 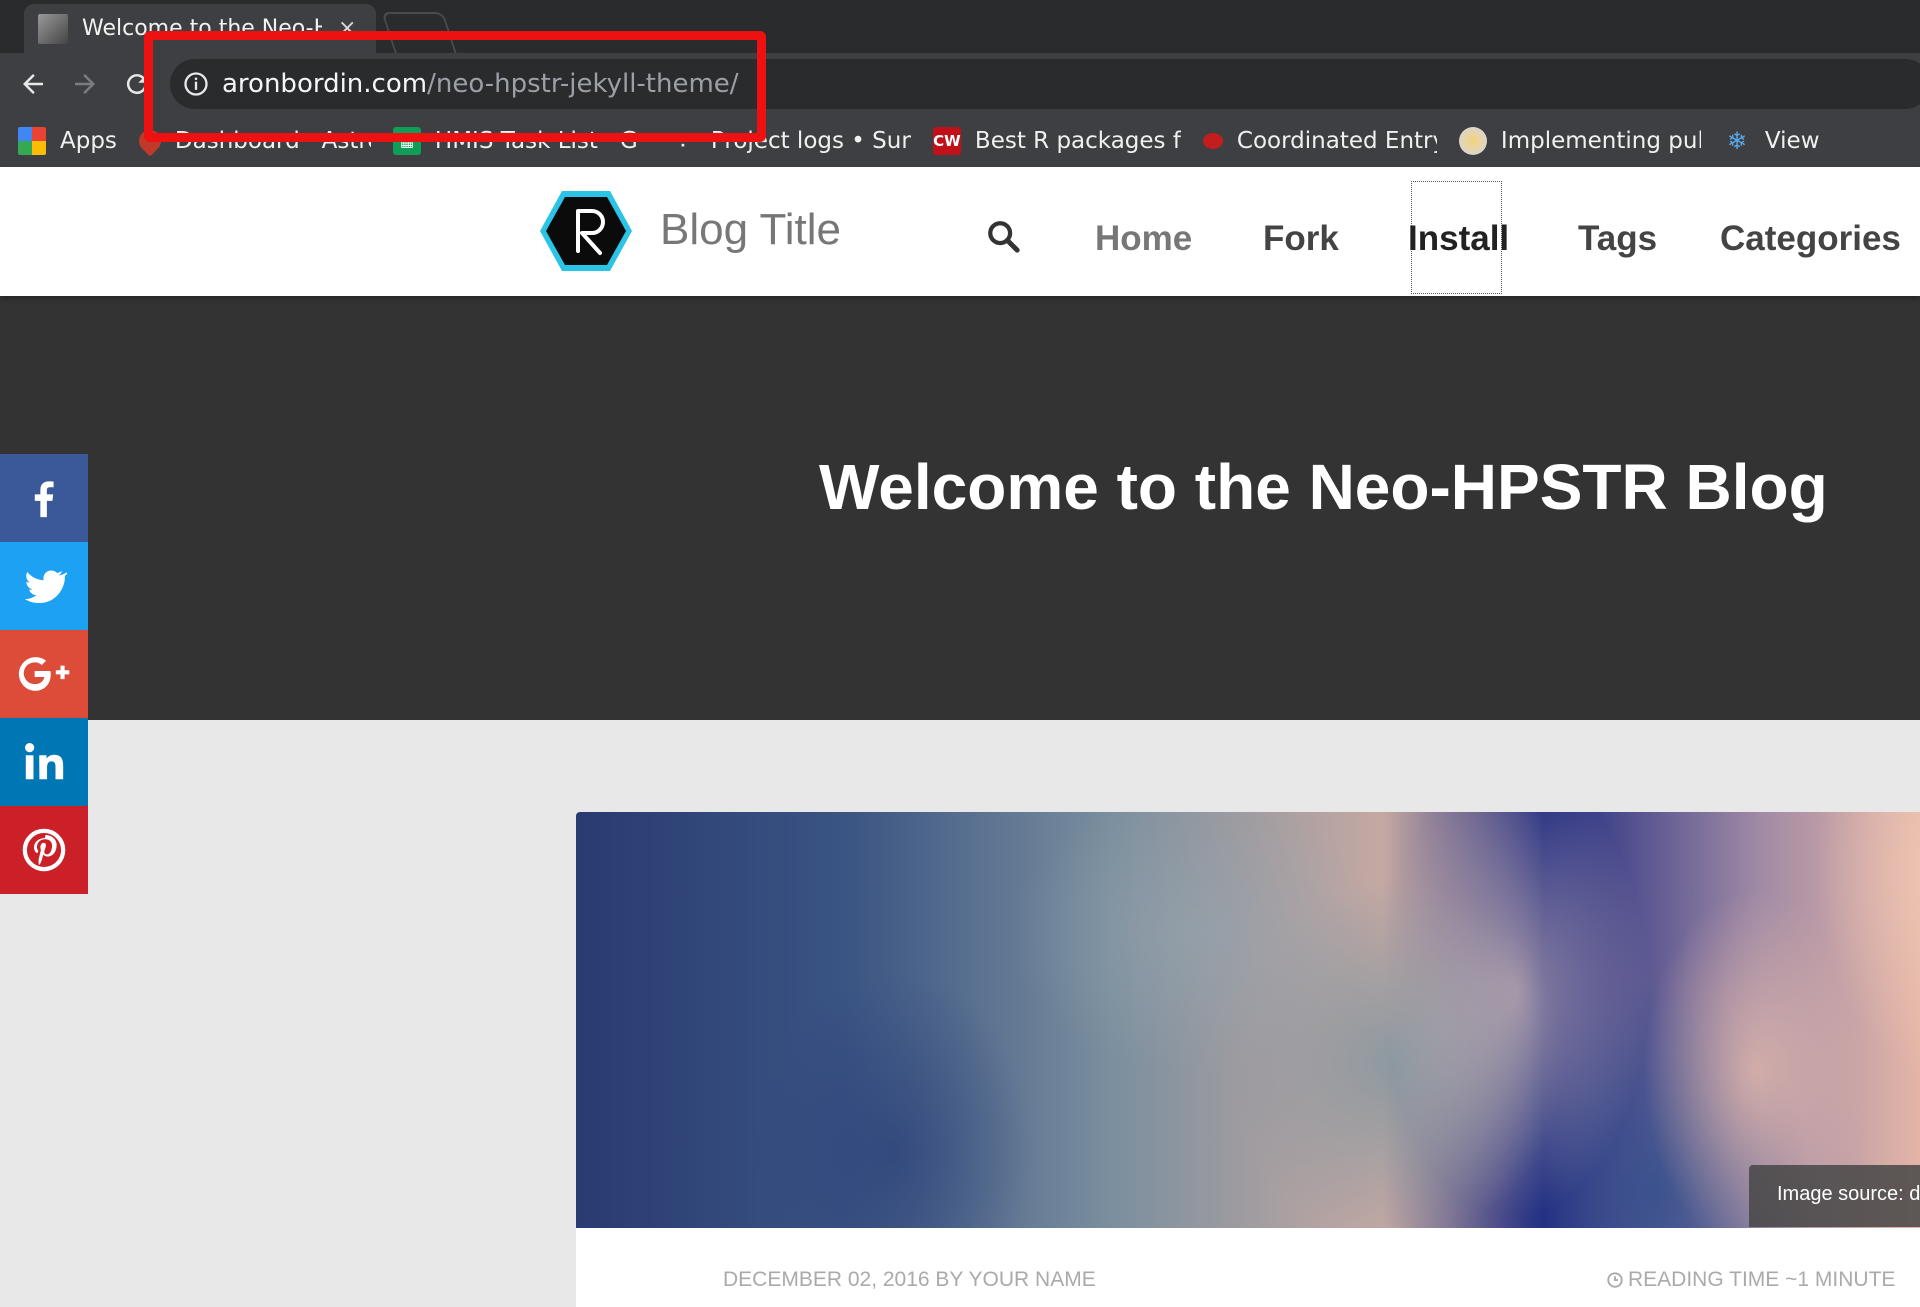 I want to click on image-source-caption: Image source: d, so click(x=1834, y=1196).